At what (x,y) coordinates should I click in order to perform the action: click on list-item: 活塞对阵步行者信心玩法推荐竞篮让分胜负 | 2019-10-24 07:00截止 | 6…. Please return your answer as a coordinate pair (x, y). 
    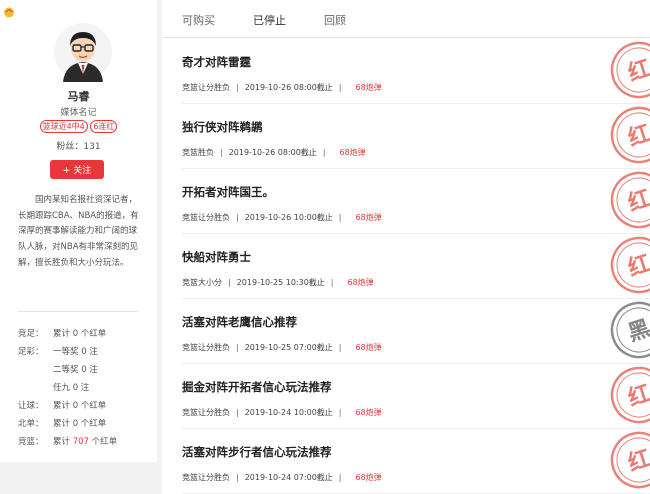
    Looking at the image, I should click on (416, 461).